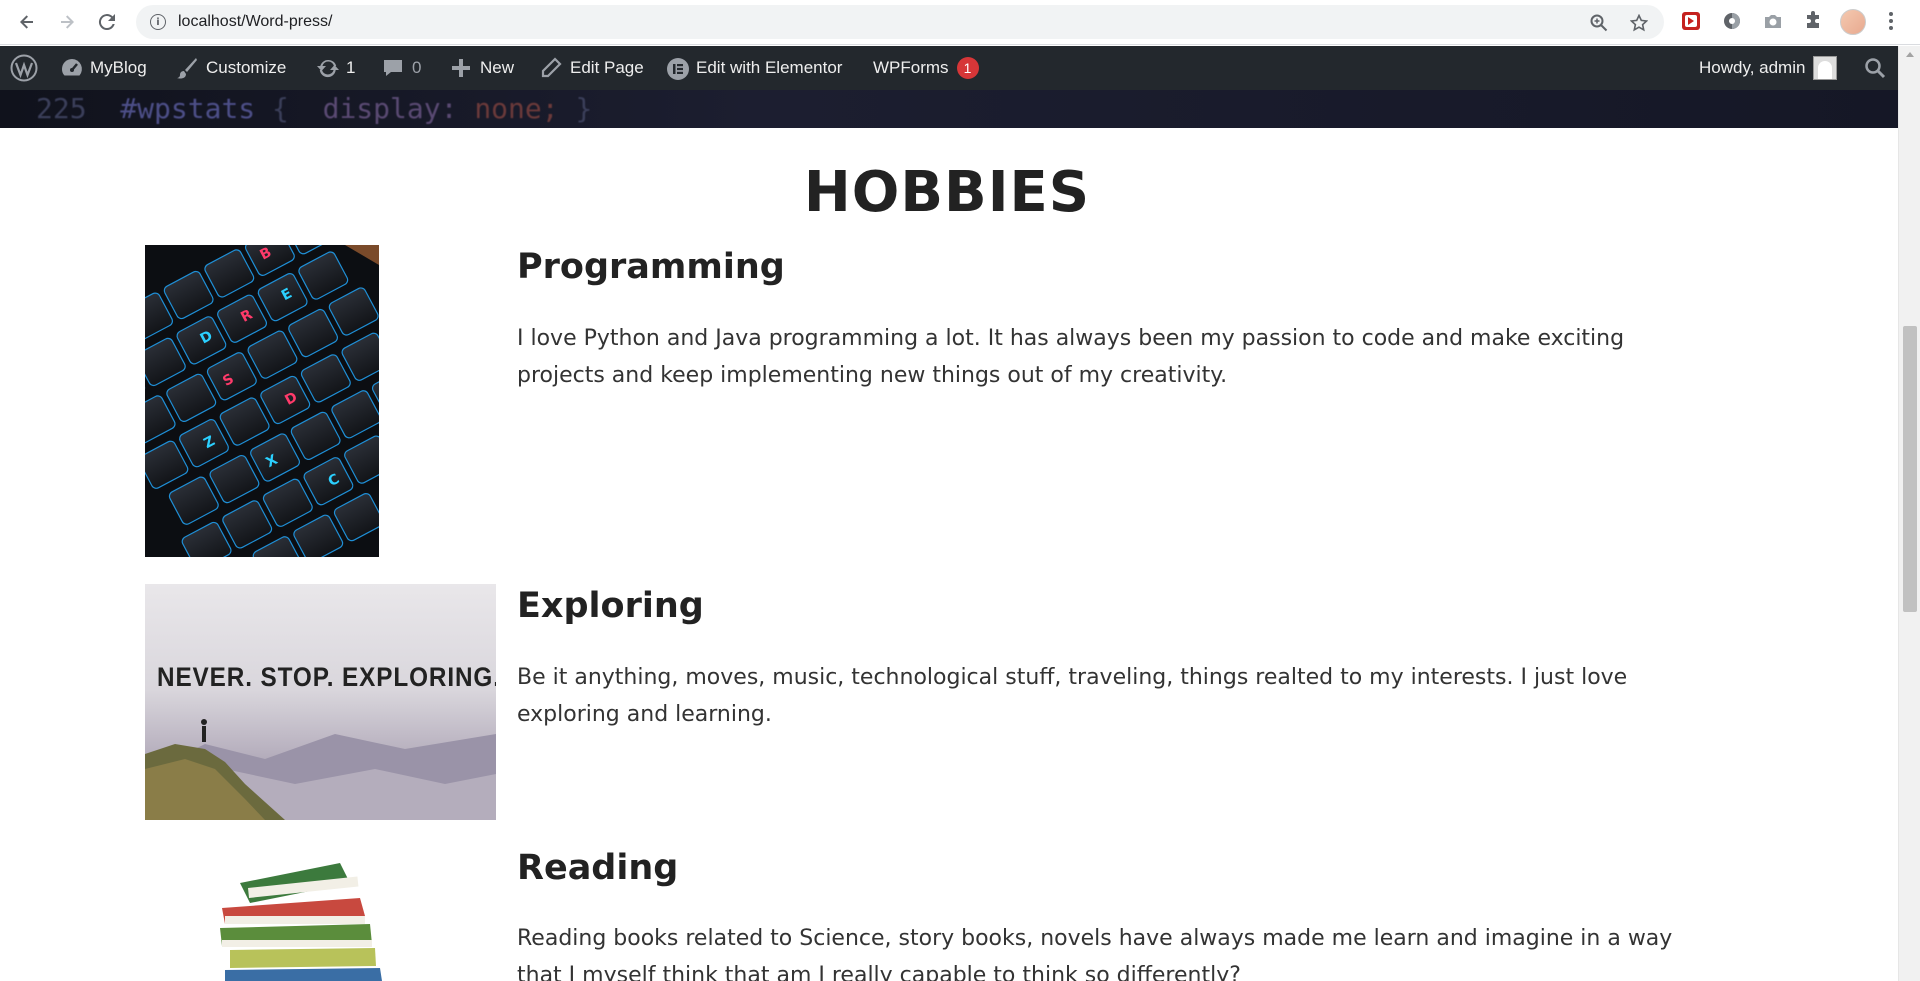 This screenshot has width=1920, height=981. Describe the element at coordinates (497, 67) in the screenshot. I see `new-label: New` at that location.